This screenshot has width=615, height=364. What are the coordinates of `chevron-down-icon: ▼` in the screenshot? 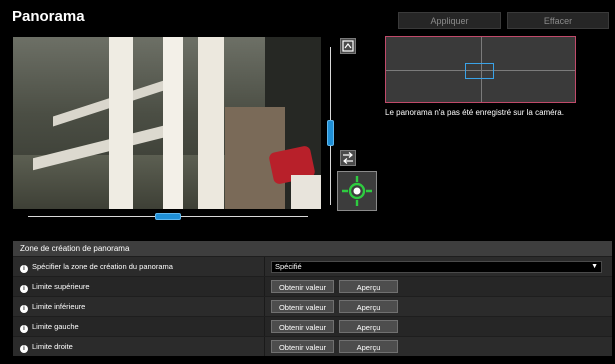 It's located at (594, 266).